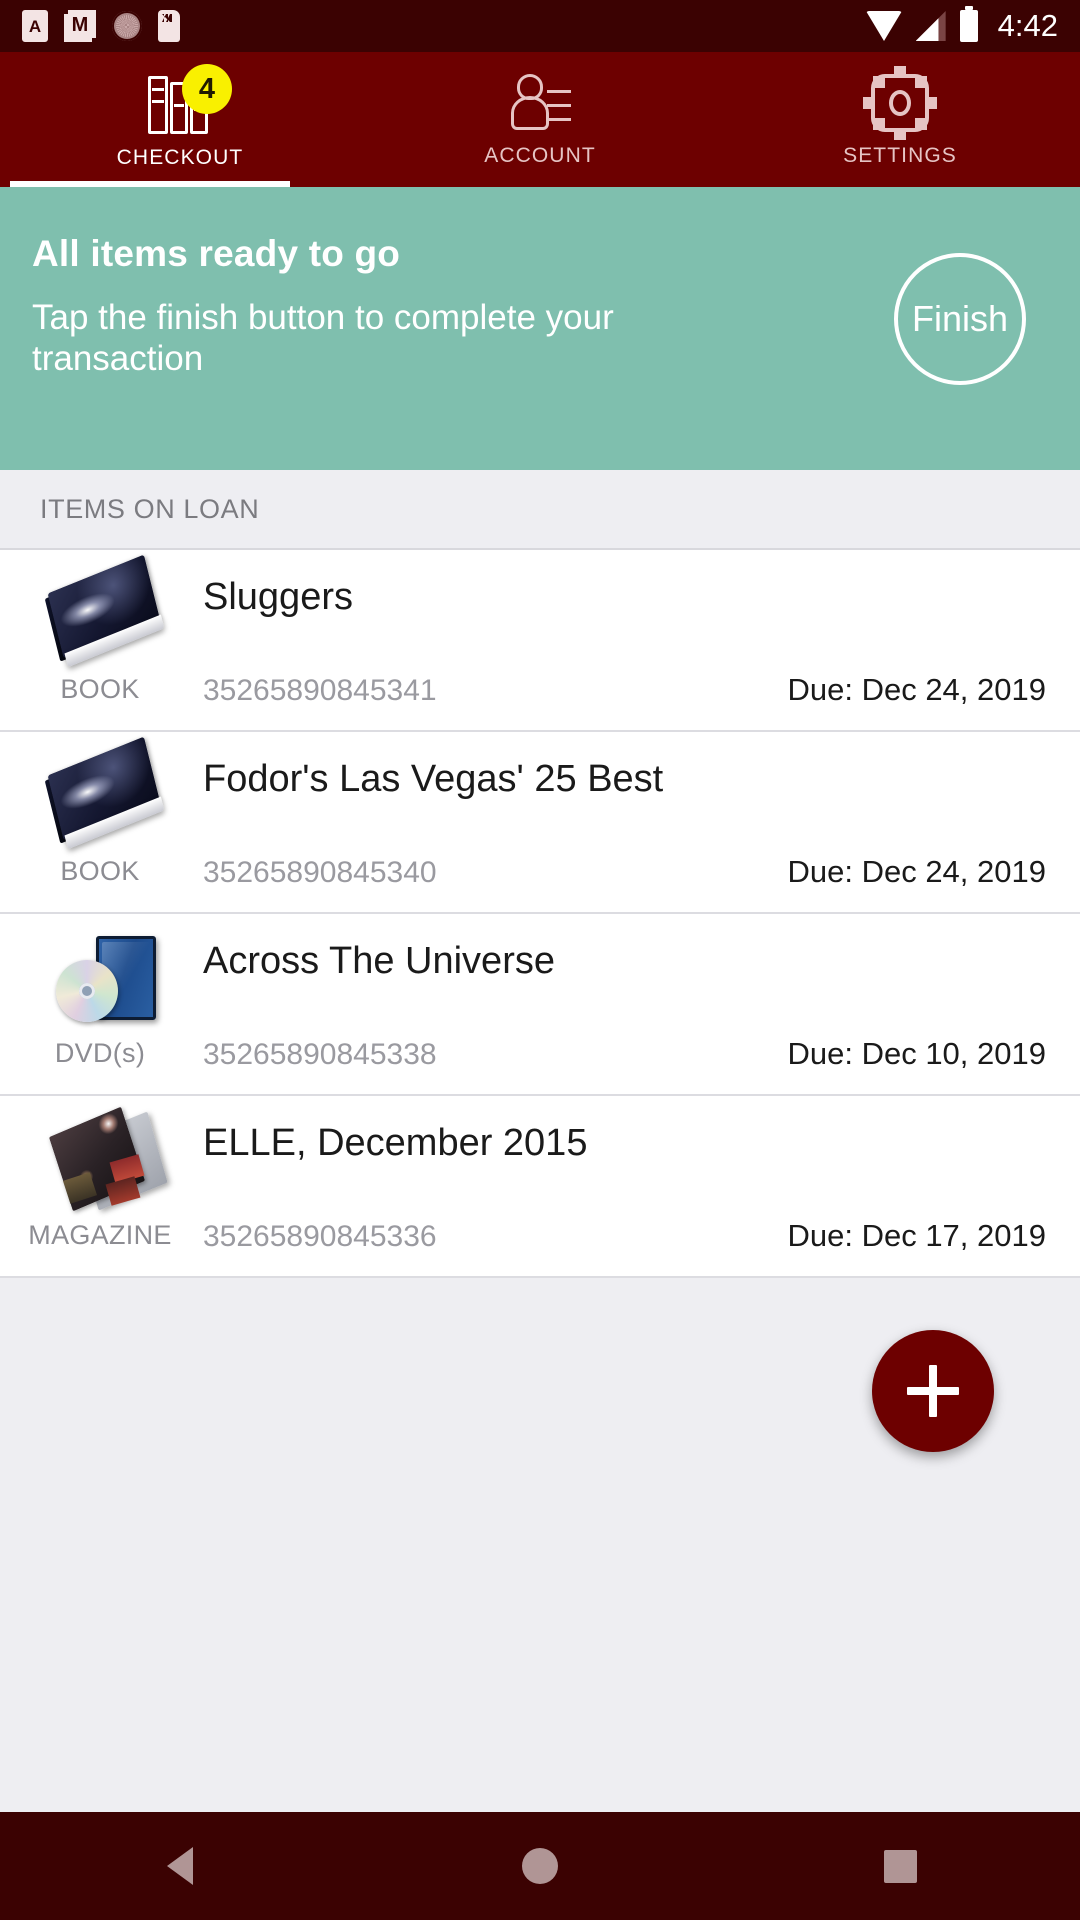 The width and height of the screenshot is (1080, 1920). I want to click on tab-account: ACCOUNT, so click(540, 119).